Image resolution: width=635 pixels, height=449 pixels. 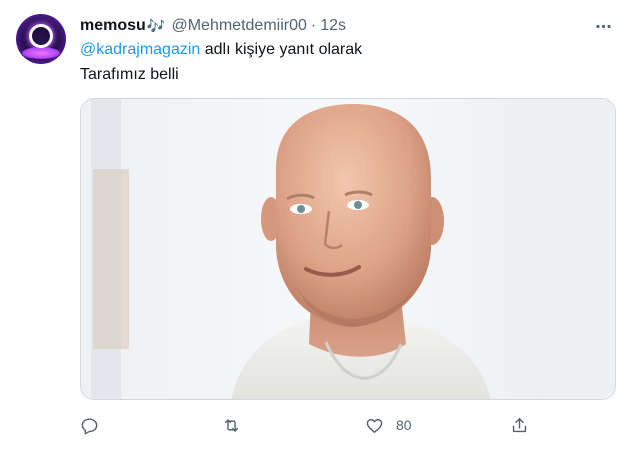 What do you see at coordinates (231, 425) in the screenshot?
I see `retweet-icon` at bounding box center [231, 425].